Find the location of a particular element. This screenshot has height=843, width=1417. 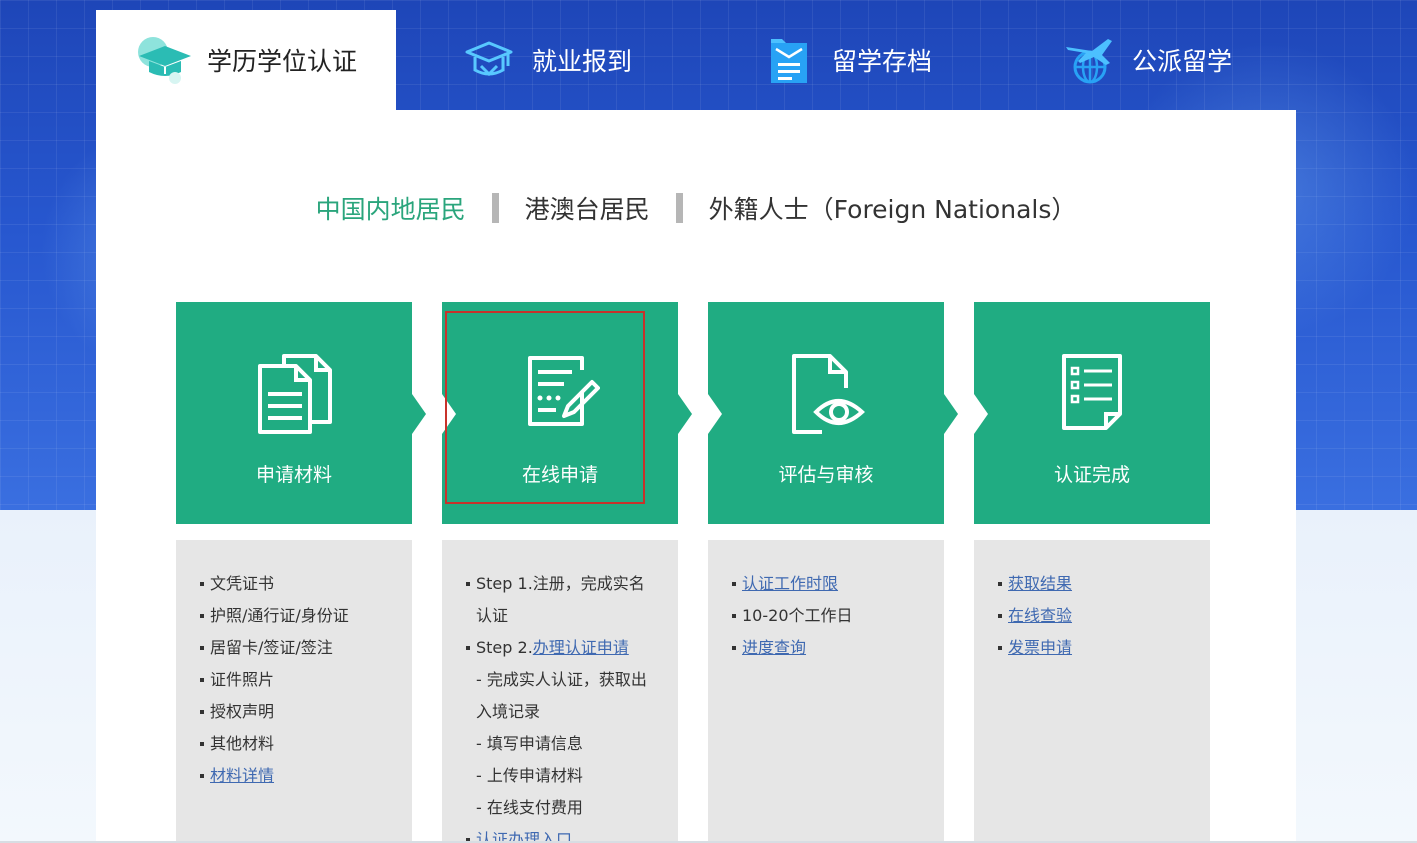

service-tabs: 学历学位认证 就业报到 留学存档 公派留学 is located at coordinates (696, 60).